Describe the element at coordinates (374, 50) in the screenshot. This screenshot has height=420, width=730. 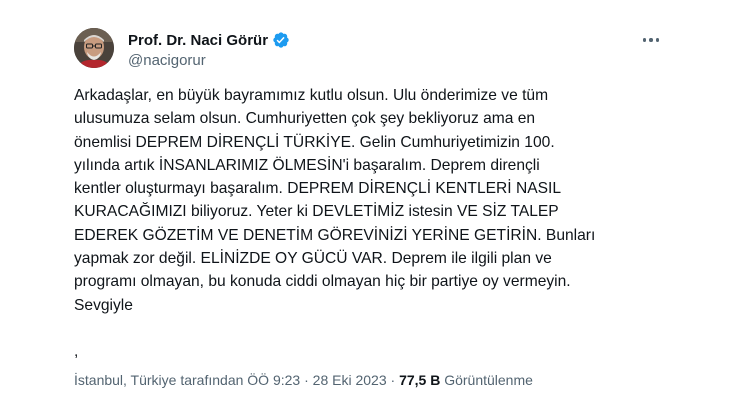
I see `tweet-header: Prof. Dr. Naci Görür @nacigorur` at that location.